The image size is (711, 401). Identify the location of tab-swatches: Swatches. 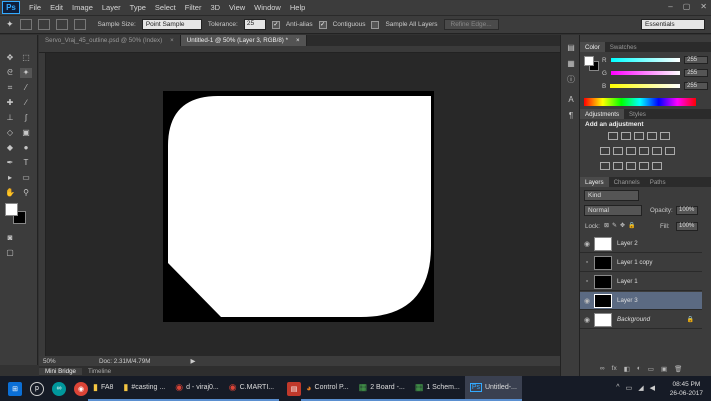
(623, 47).